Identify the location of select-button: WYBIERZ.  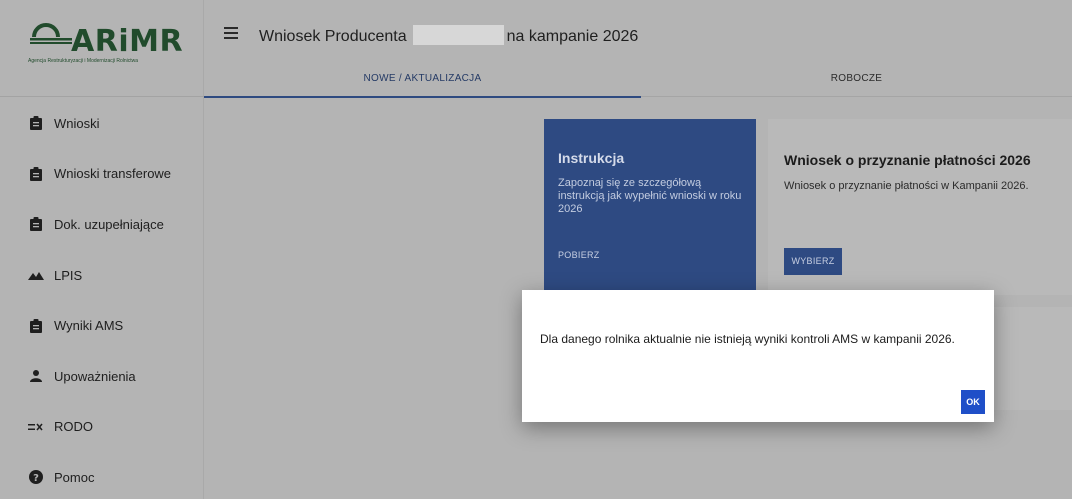
(813, 261).